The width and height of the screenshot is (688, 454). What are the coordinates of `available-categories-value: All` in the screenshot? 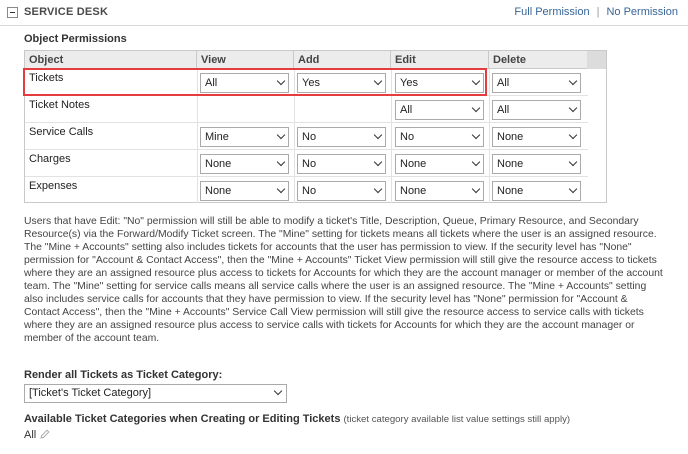 It's located at (30, 435).